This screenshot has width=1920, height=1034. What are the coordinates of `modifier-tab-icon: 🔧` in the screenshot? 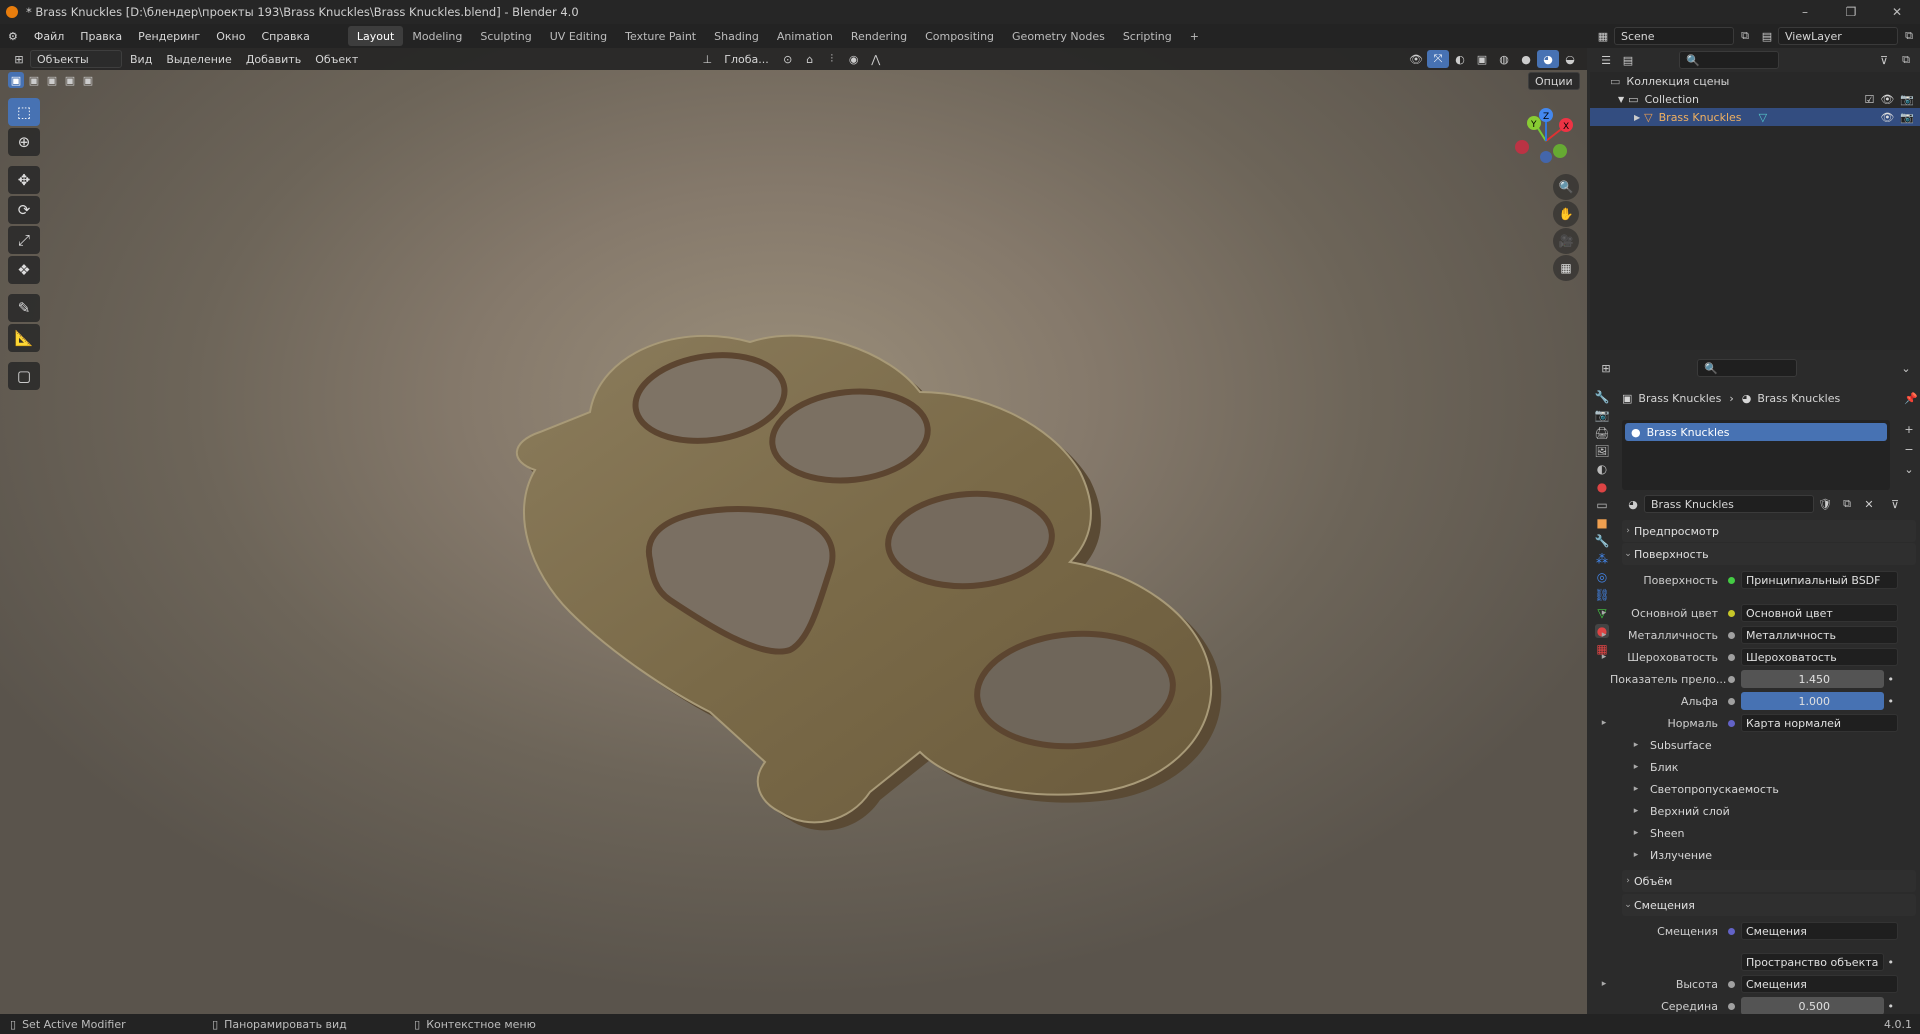 It's located at (1602, 541).